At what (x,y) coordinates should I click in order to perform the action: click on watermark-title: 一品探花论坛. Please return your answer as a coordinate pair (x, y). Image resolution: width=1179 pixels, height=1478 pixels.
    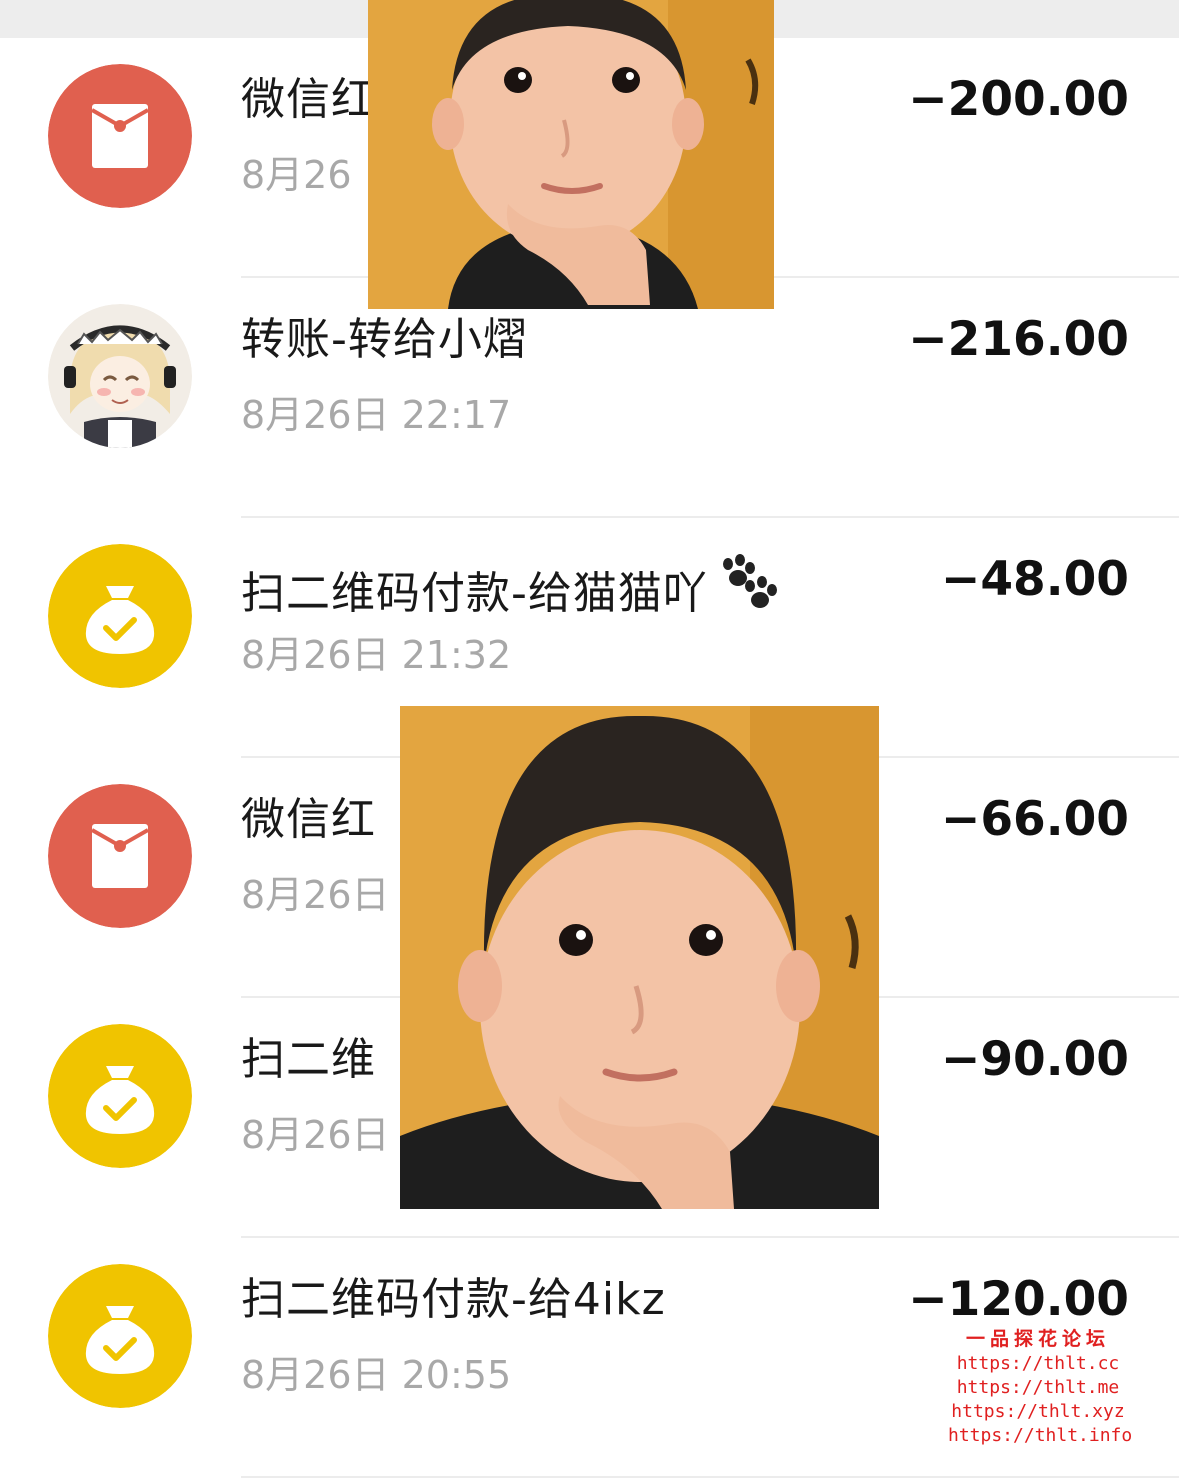
    Looking at the image, I should click on (1037, 1339).